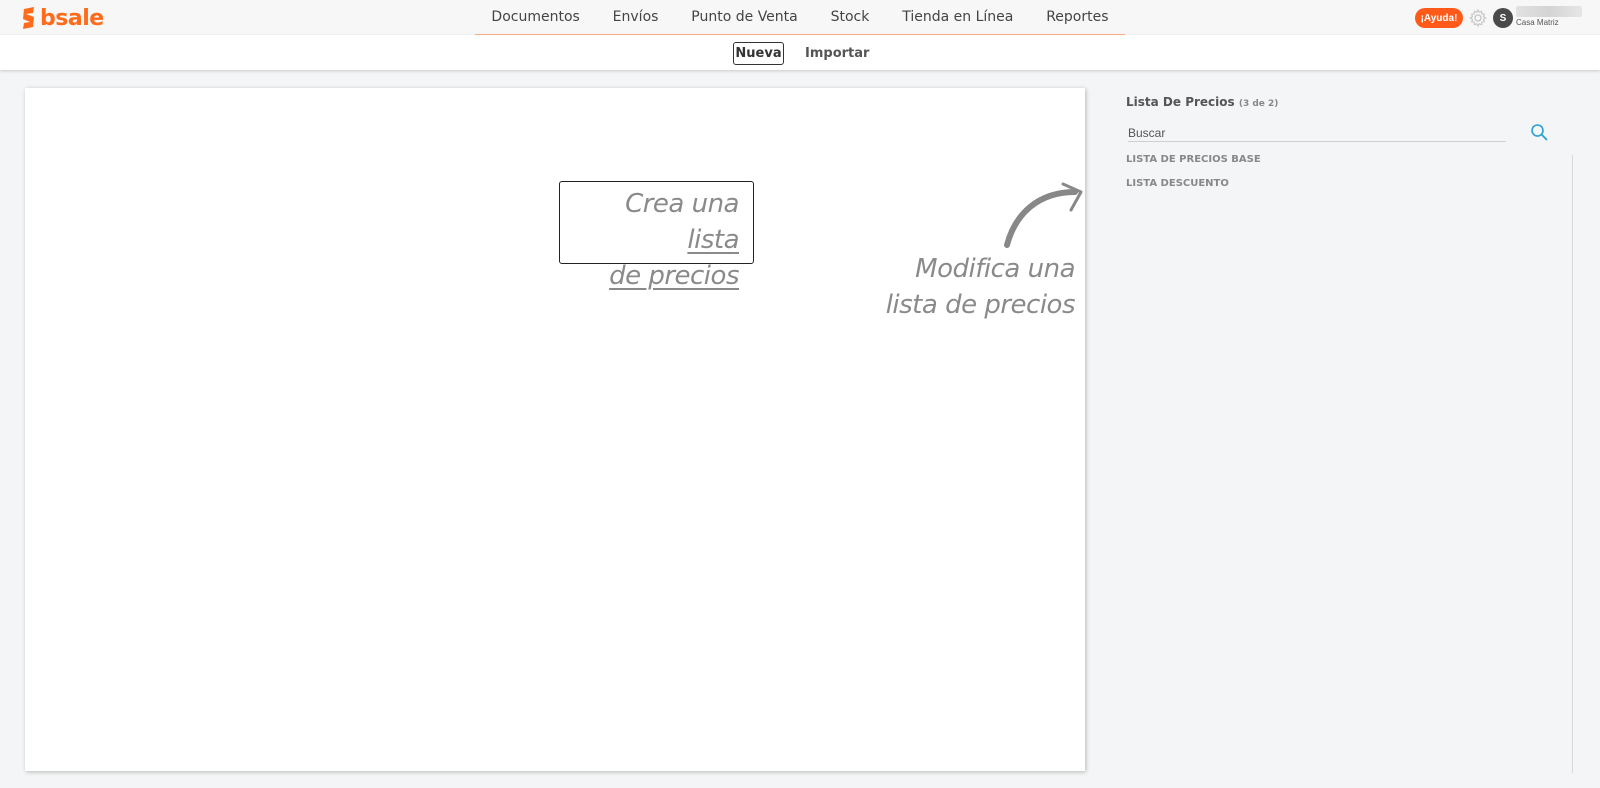 Image resolution: width=1600 pixels, height=788 pixels. Describe the element at coordinates (1193, 165) in the screenshot. I see `list-item-precios-base: LISTA DE PRECIOS BASE` at that location.